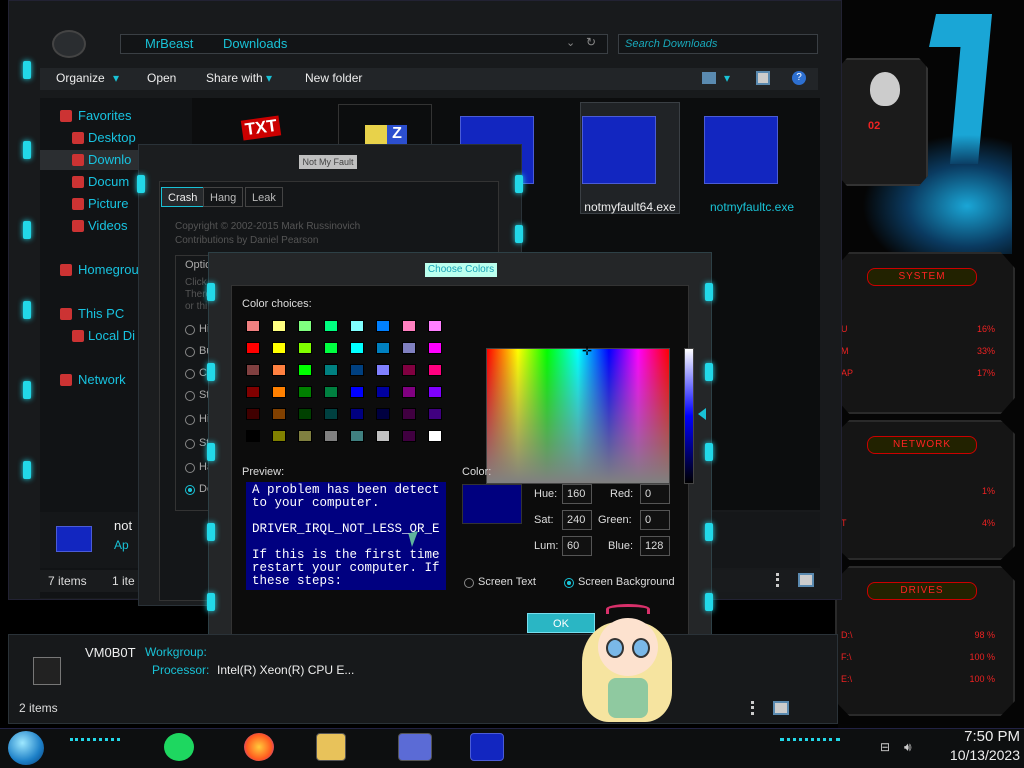  What do you see at coordinates (577, 546) in the screenshot?
I see `lum-field: 60` at bounding box center [577, 546].